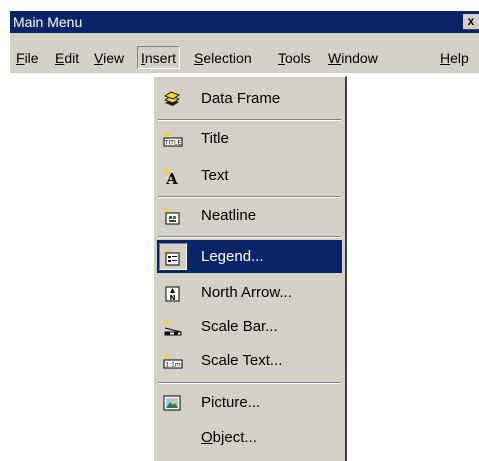 The image size is (479, 461). I want to click on menu-help-label: elp, so click(459, 58).